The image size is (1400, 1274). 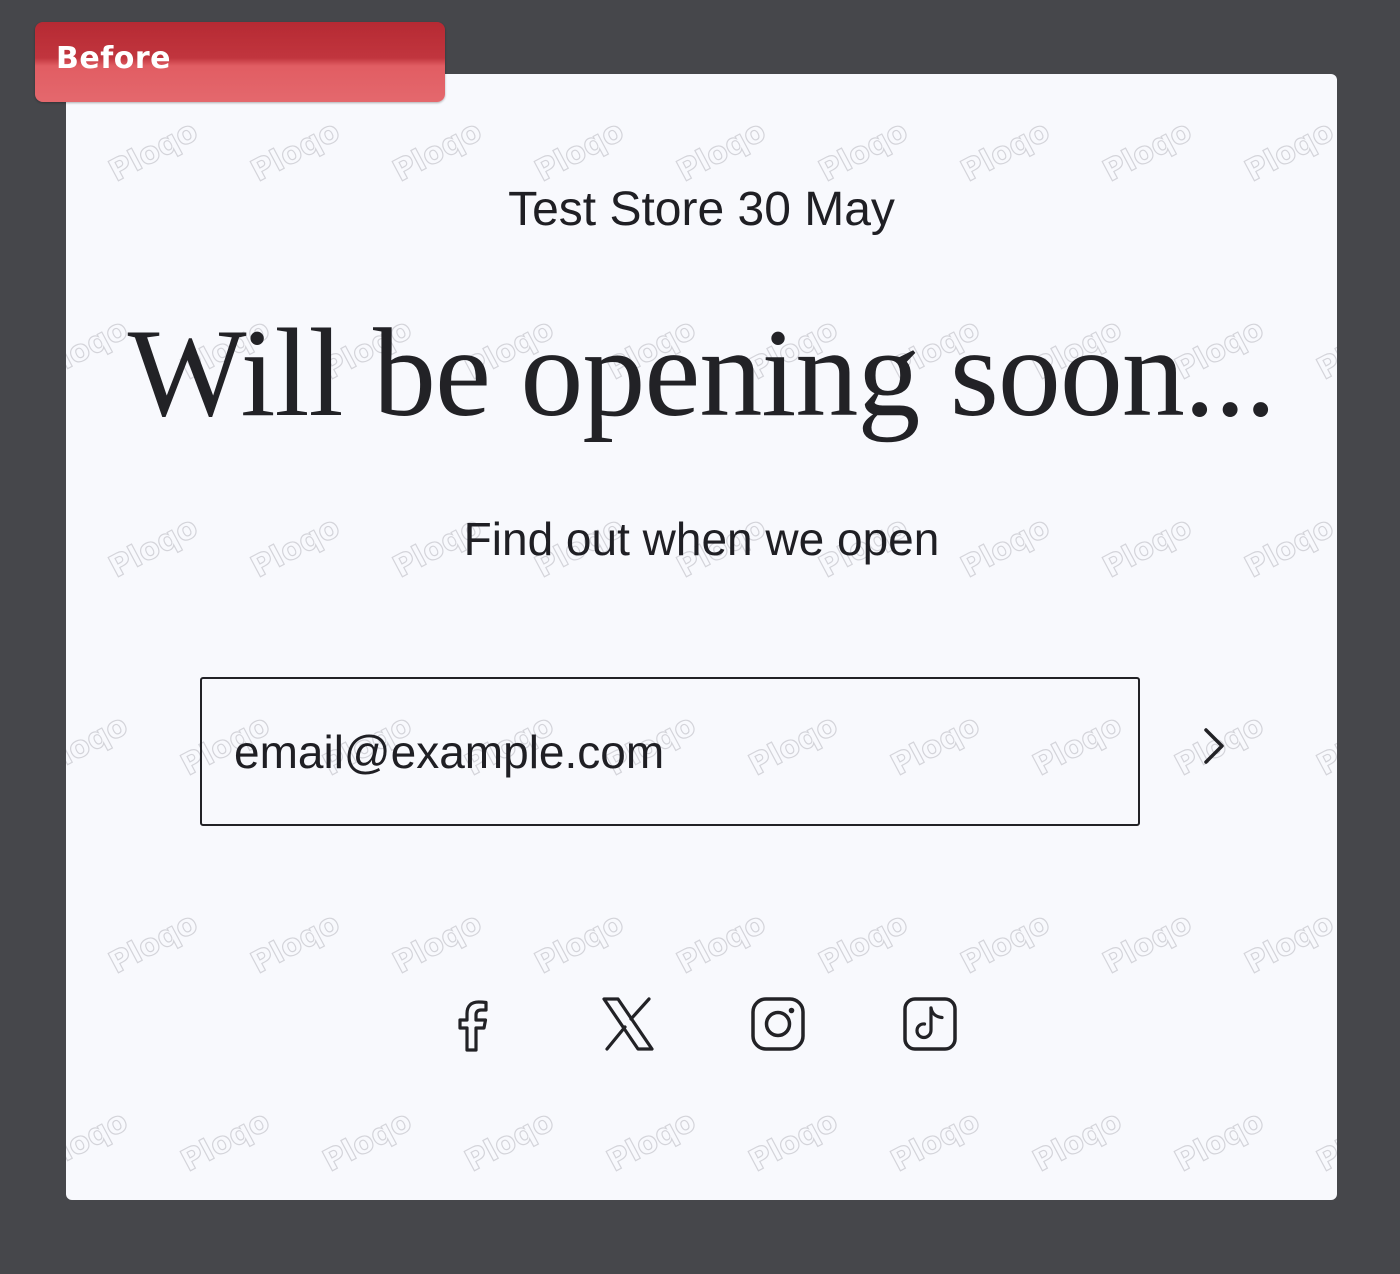 What do you see at coordinates (240, 62) in the screenshot?
I see `before-badge: Before` at bounding box center [240, 62].